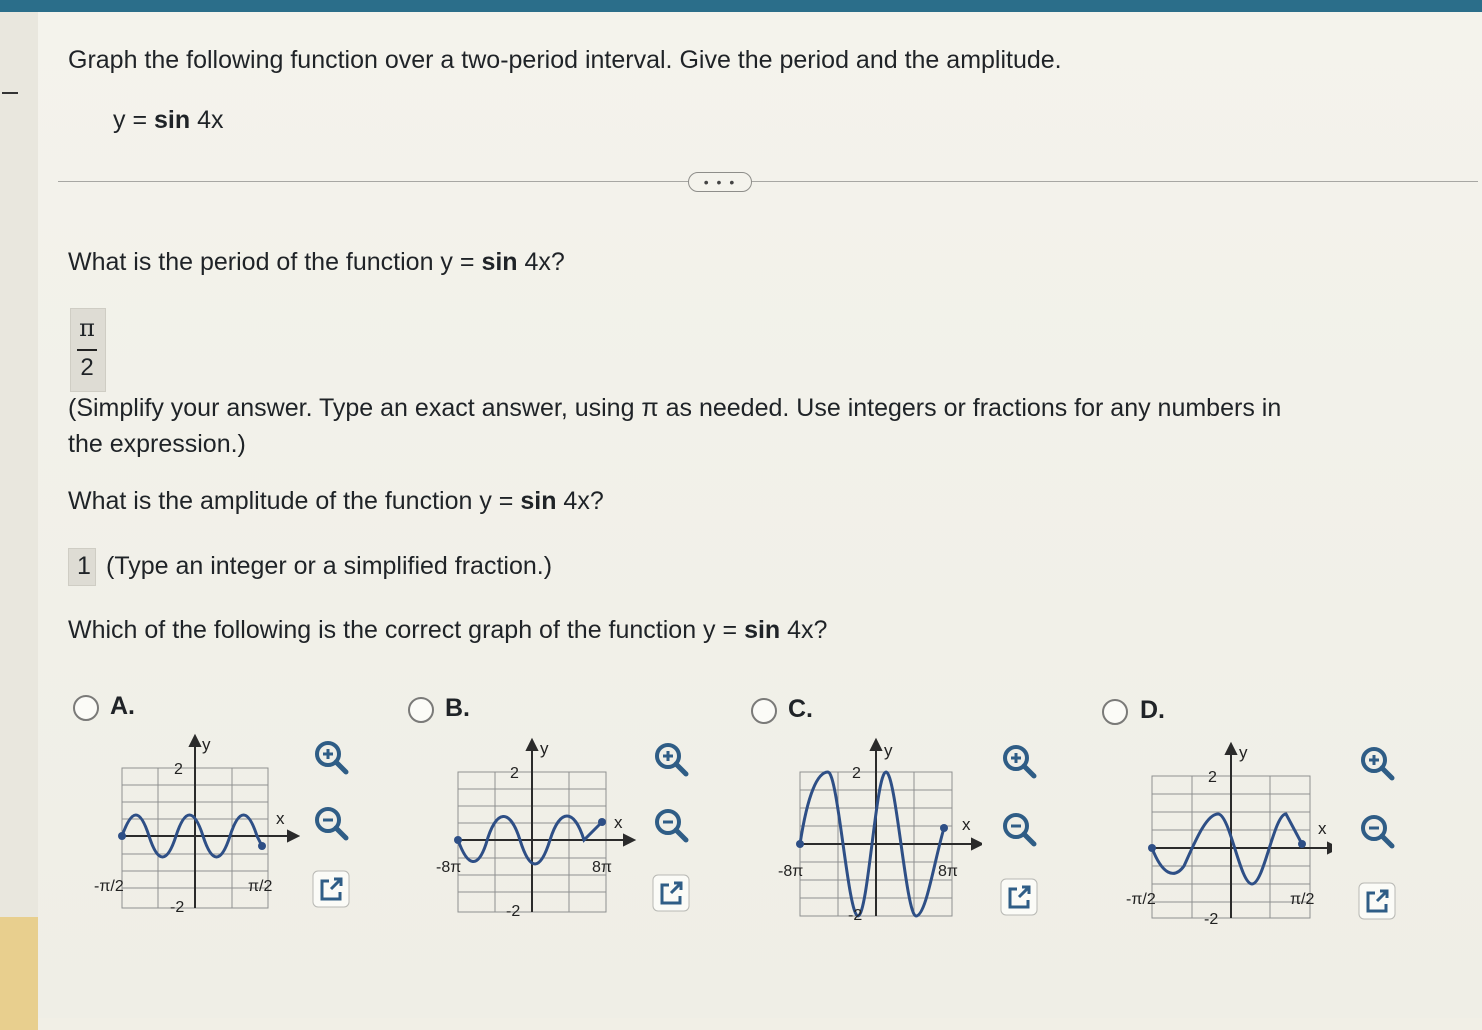 The image size is (1482, 1030). Describe the element at coordinates (84, 566) in the screenshot. I see `amplitude-answer-value: 1` at that location.